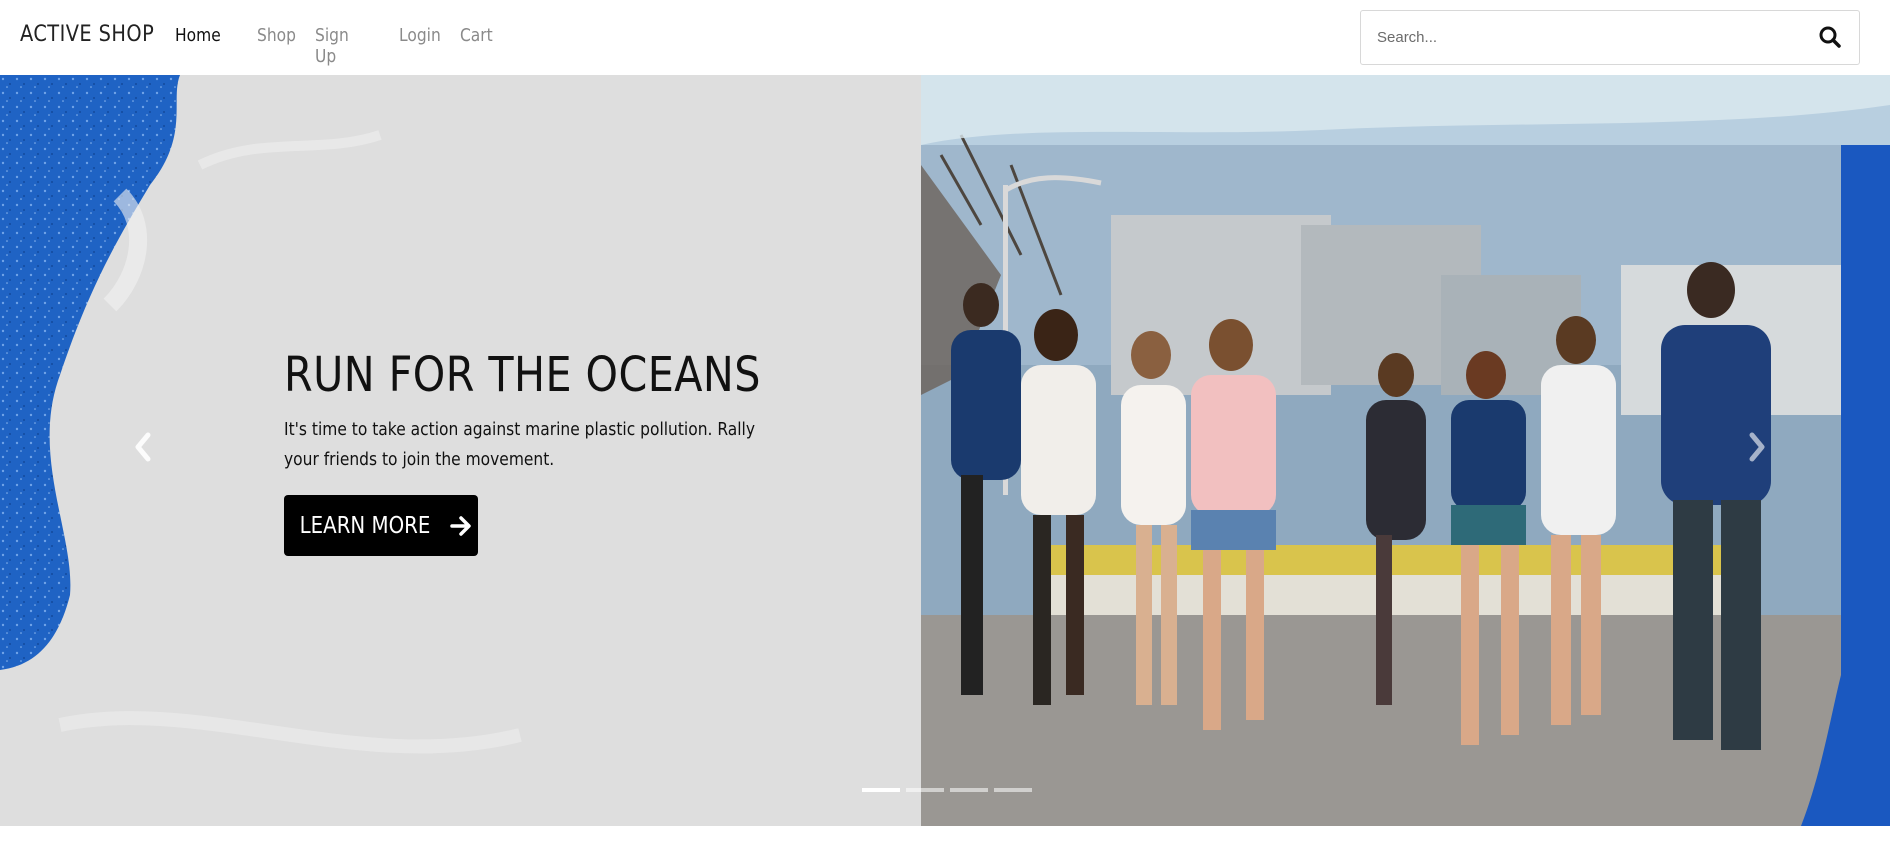  I want to click on learn-more-button: LEARN MORE, so click(381, 525).